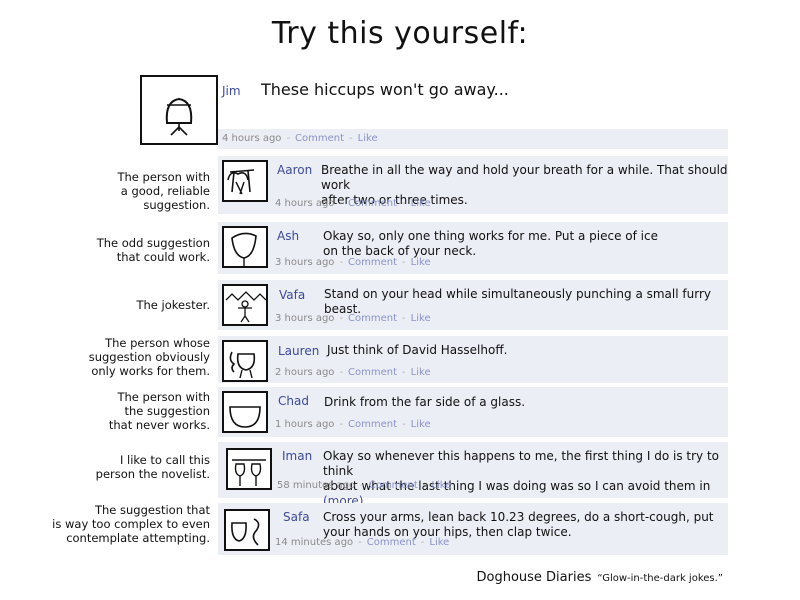  I want to click on vafa-avatar, so click(245, 305).